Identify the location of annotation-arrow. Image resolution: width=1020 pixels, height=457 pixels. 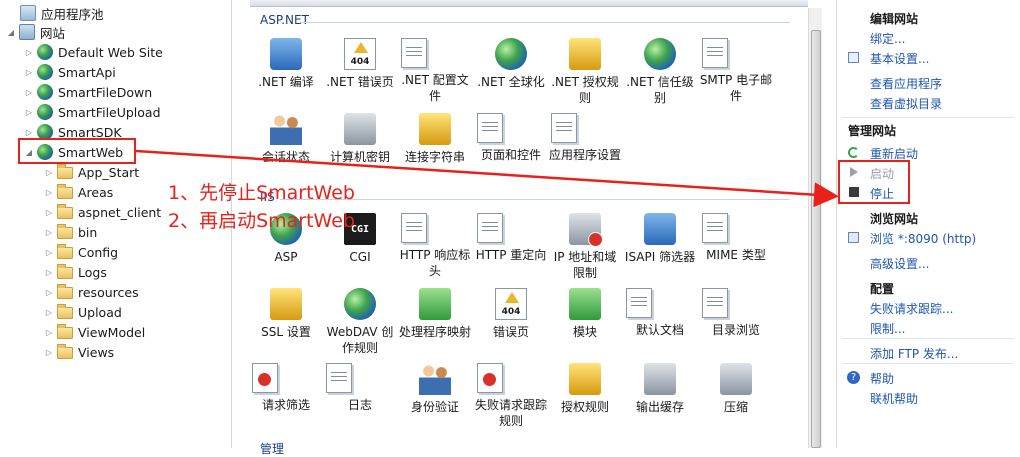
(487, 178).